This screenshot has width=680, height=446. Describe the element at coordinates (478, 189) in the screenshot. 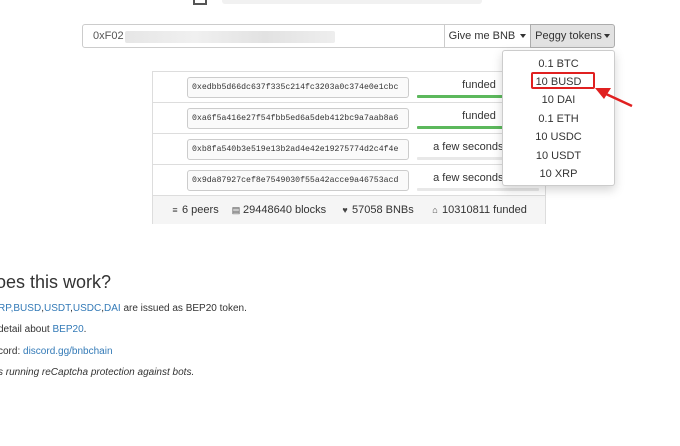

I see `request-progress` at that location.